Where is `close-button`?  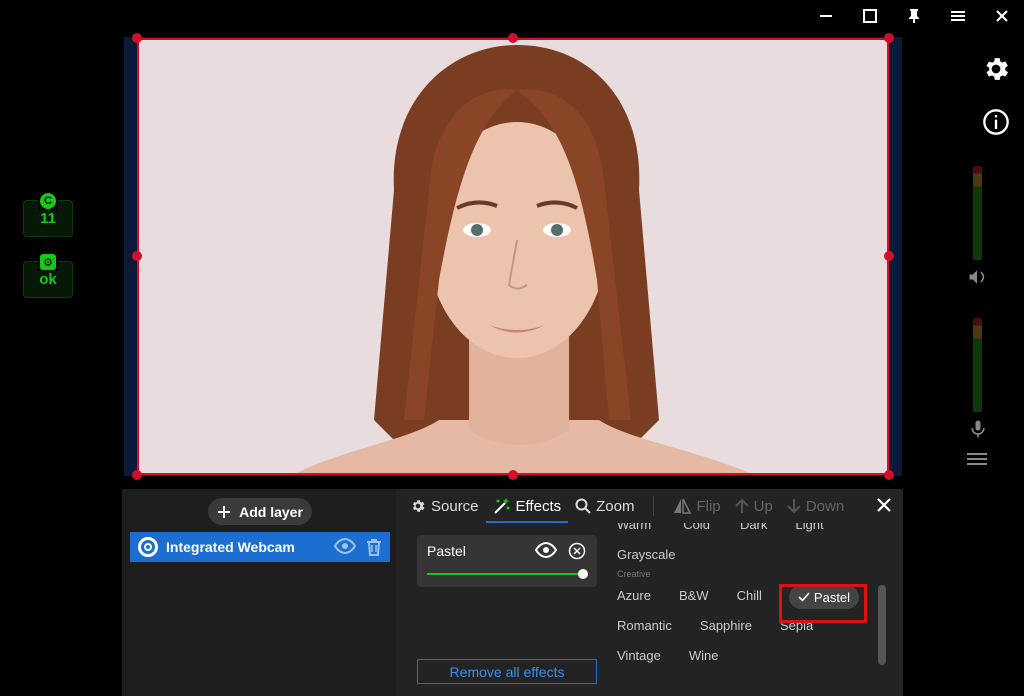 close-button is located at coordinates (1002, 16).